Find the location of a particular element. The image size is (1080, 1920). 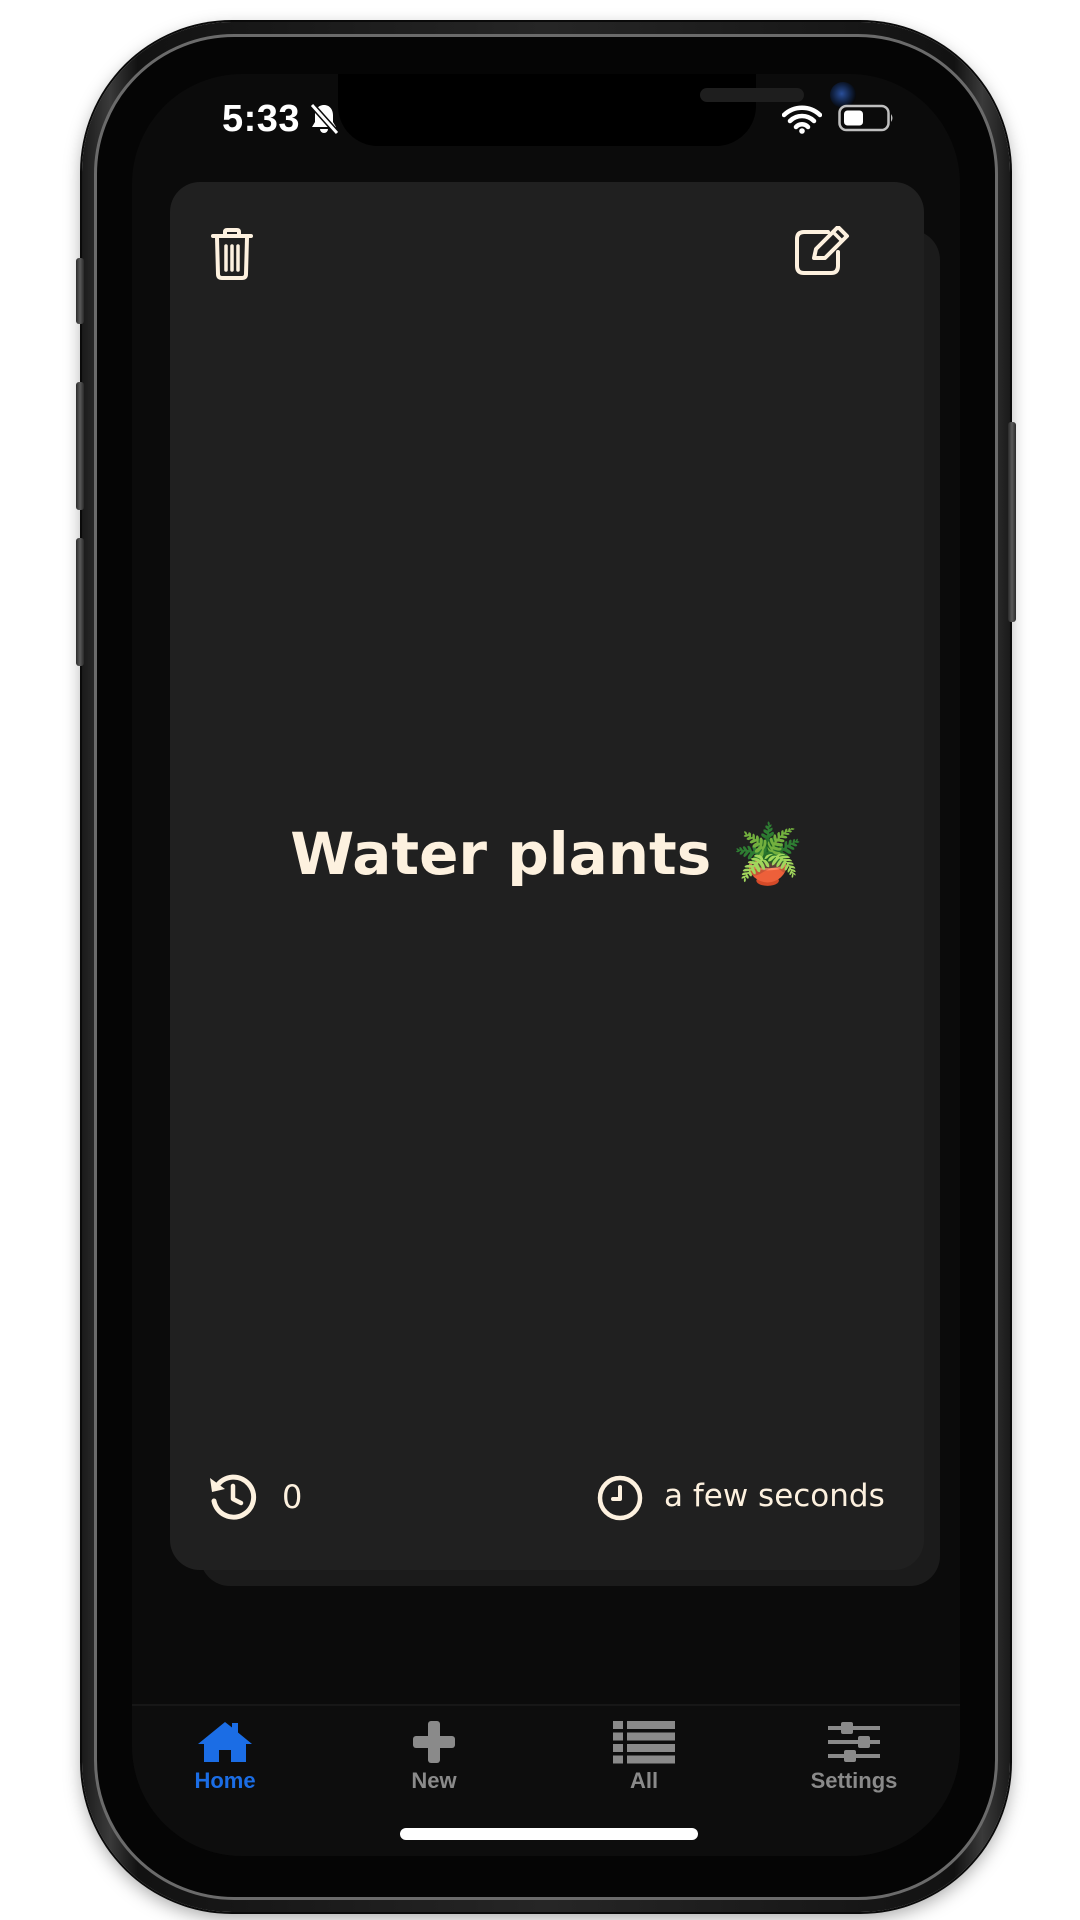

plus-icon is located at coordinates (434, 1742).